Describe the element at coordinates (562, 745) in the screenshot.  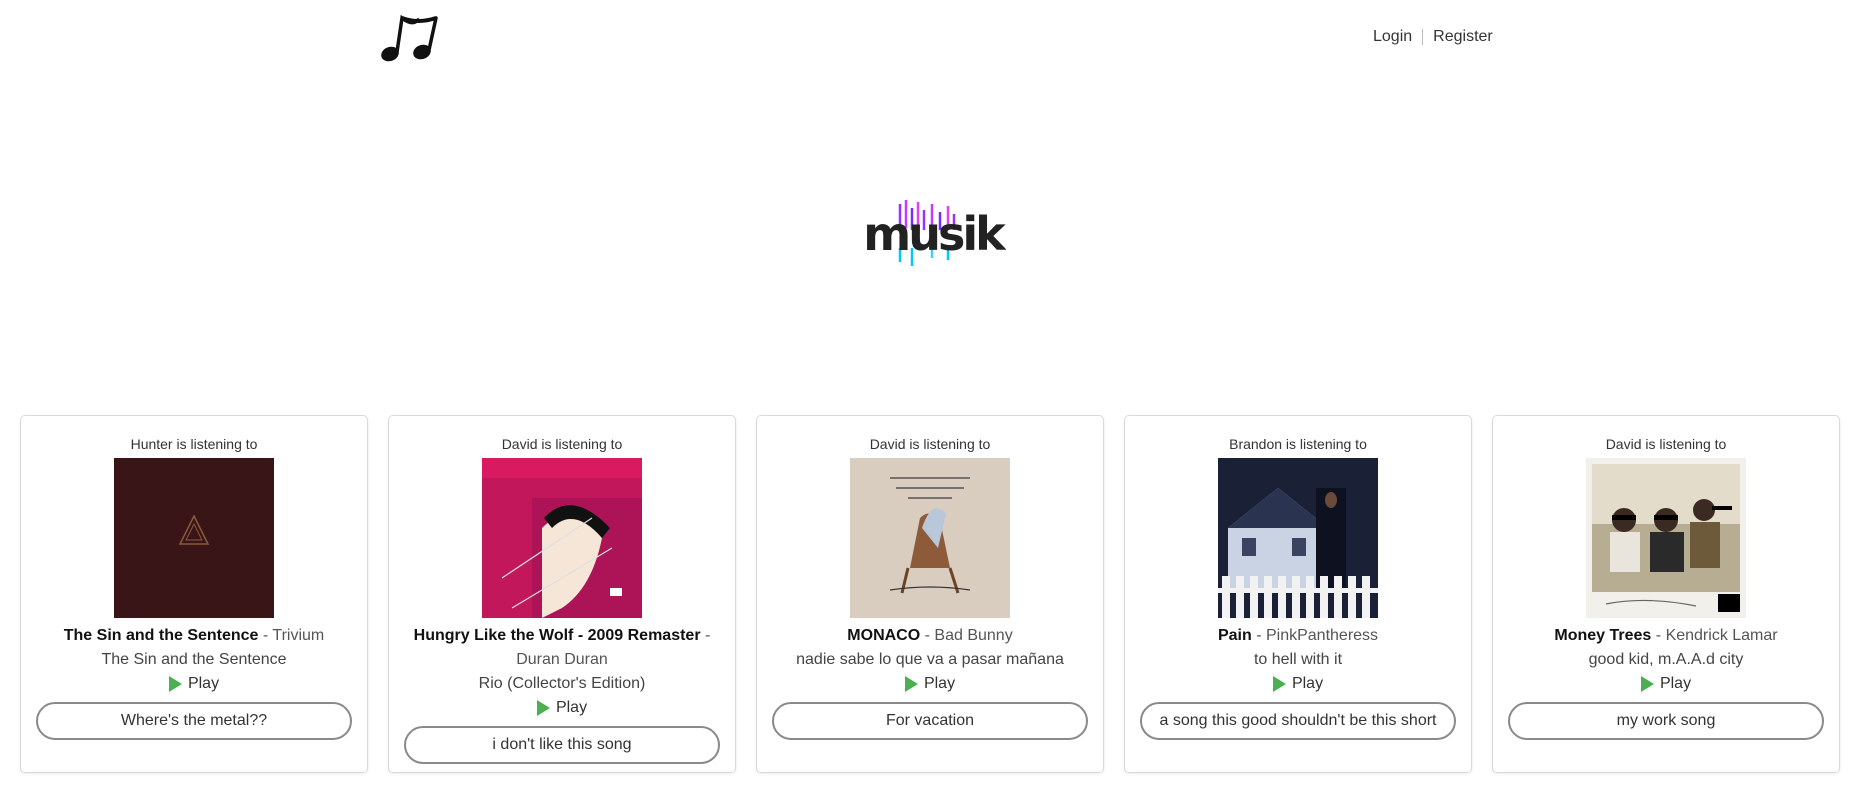
I see `comment-pill: i don't like this song` at that location.